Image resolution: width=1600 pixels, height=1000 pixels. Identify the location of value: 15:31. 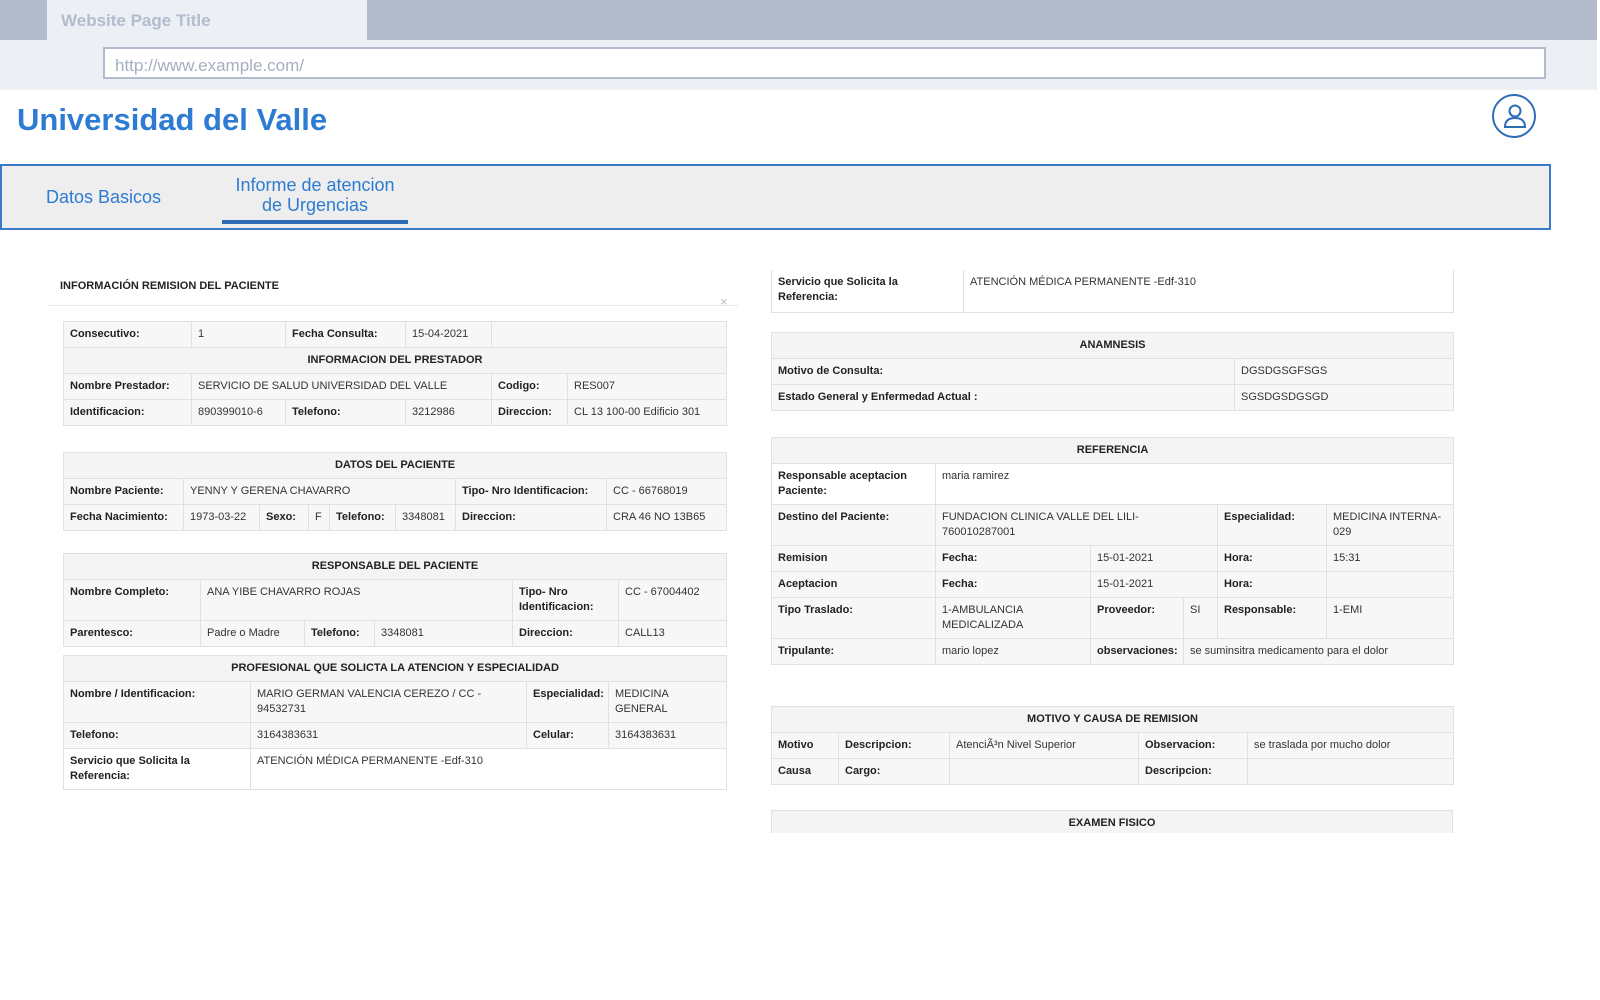
(1389, 558).